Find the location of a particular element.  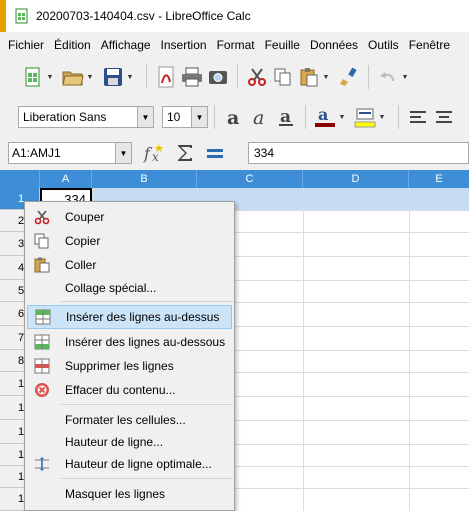

bold-icon: a is located at coordinates (233, 117).